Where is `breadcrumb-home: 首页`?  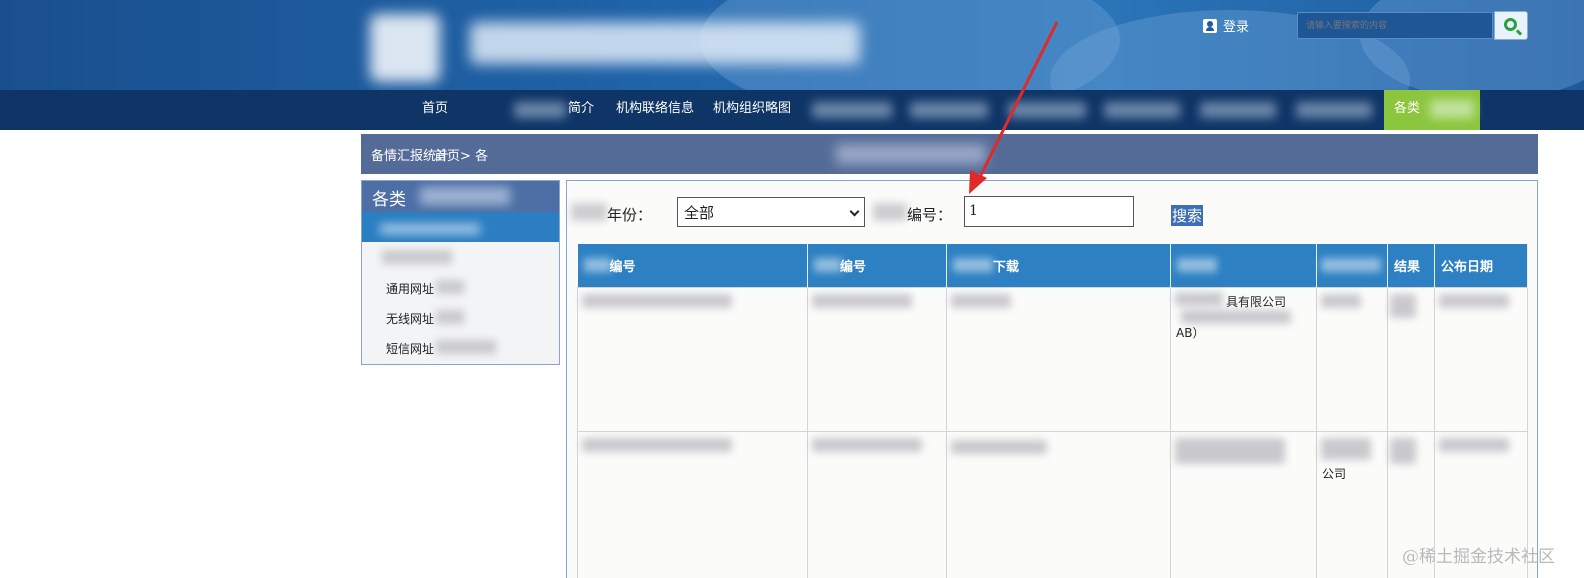
breadcrumb-home: 首页 is located at coordinates (447, 156).